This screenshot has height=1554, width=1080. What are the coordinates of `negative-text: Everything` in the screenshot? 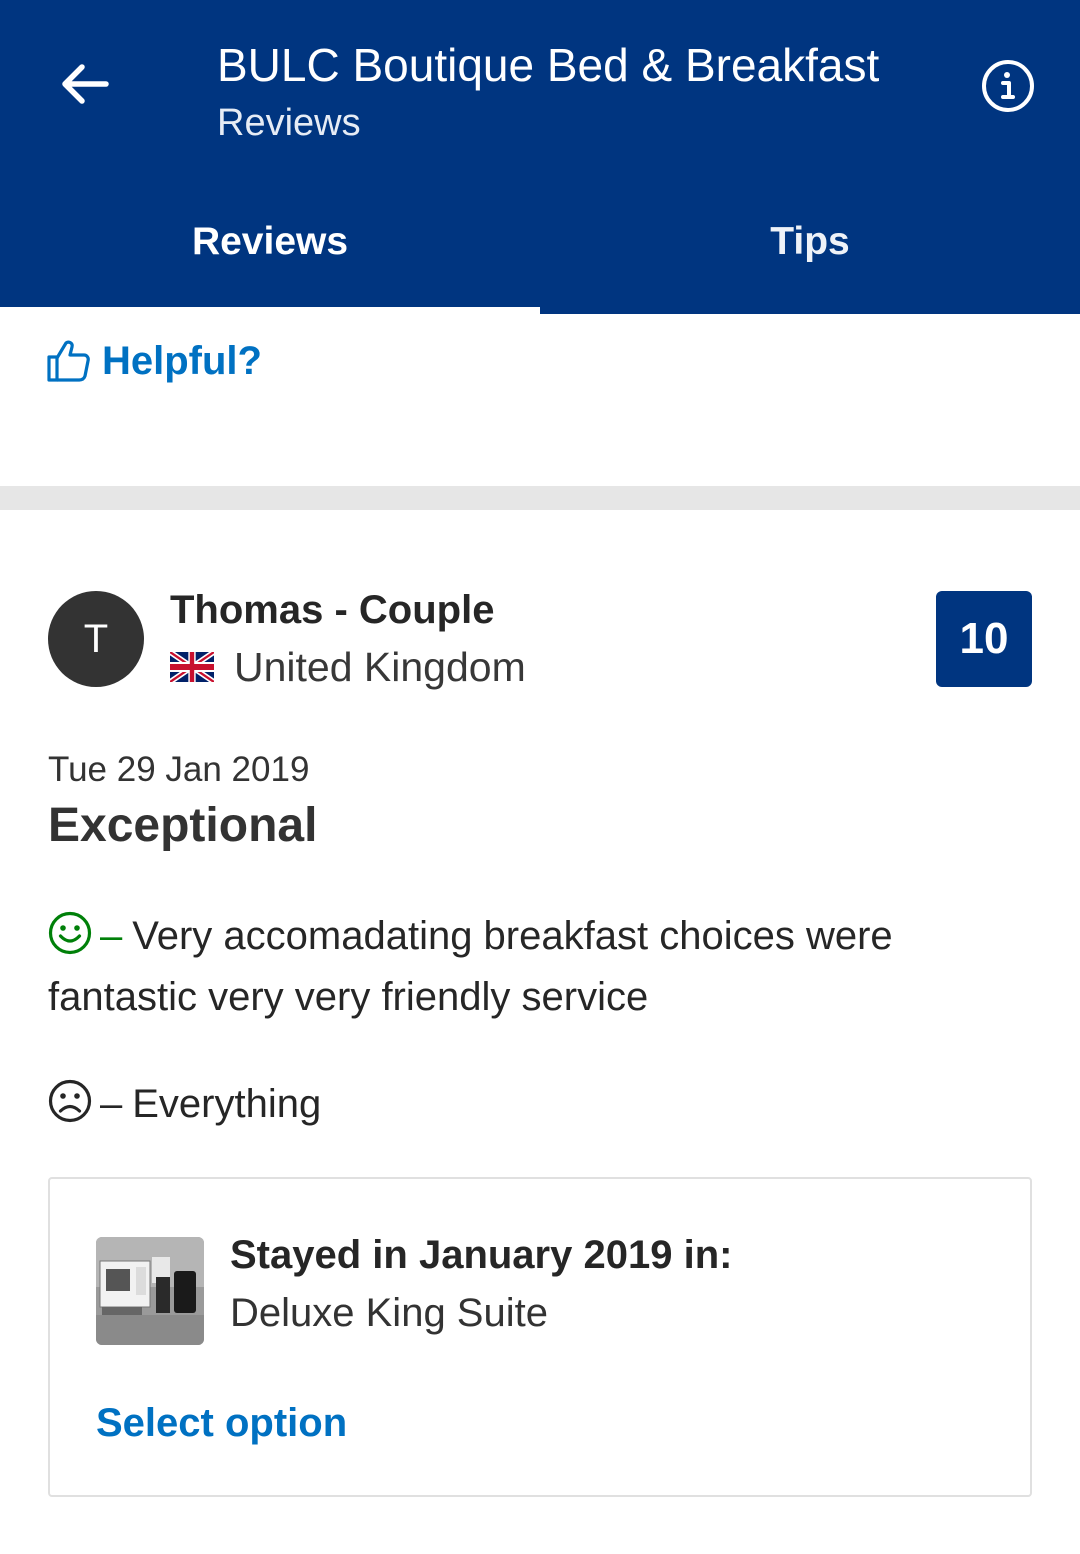 It's located at (227, 1104).